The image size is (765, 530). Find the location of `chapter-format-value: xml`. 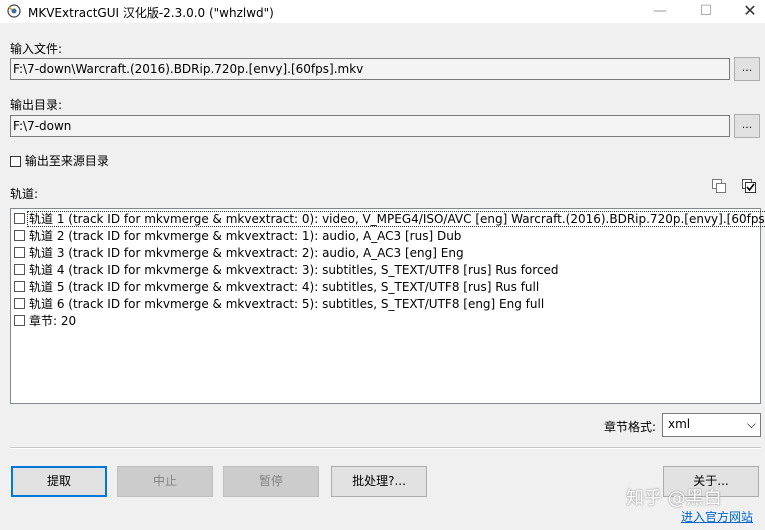

chapter-format-value: xml is located at coordinates (679, 424).